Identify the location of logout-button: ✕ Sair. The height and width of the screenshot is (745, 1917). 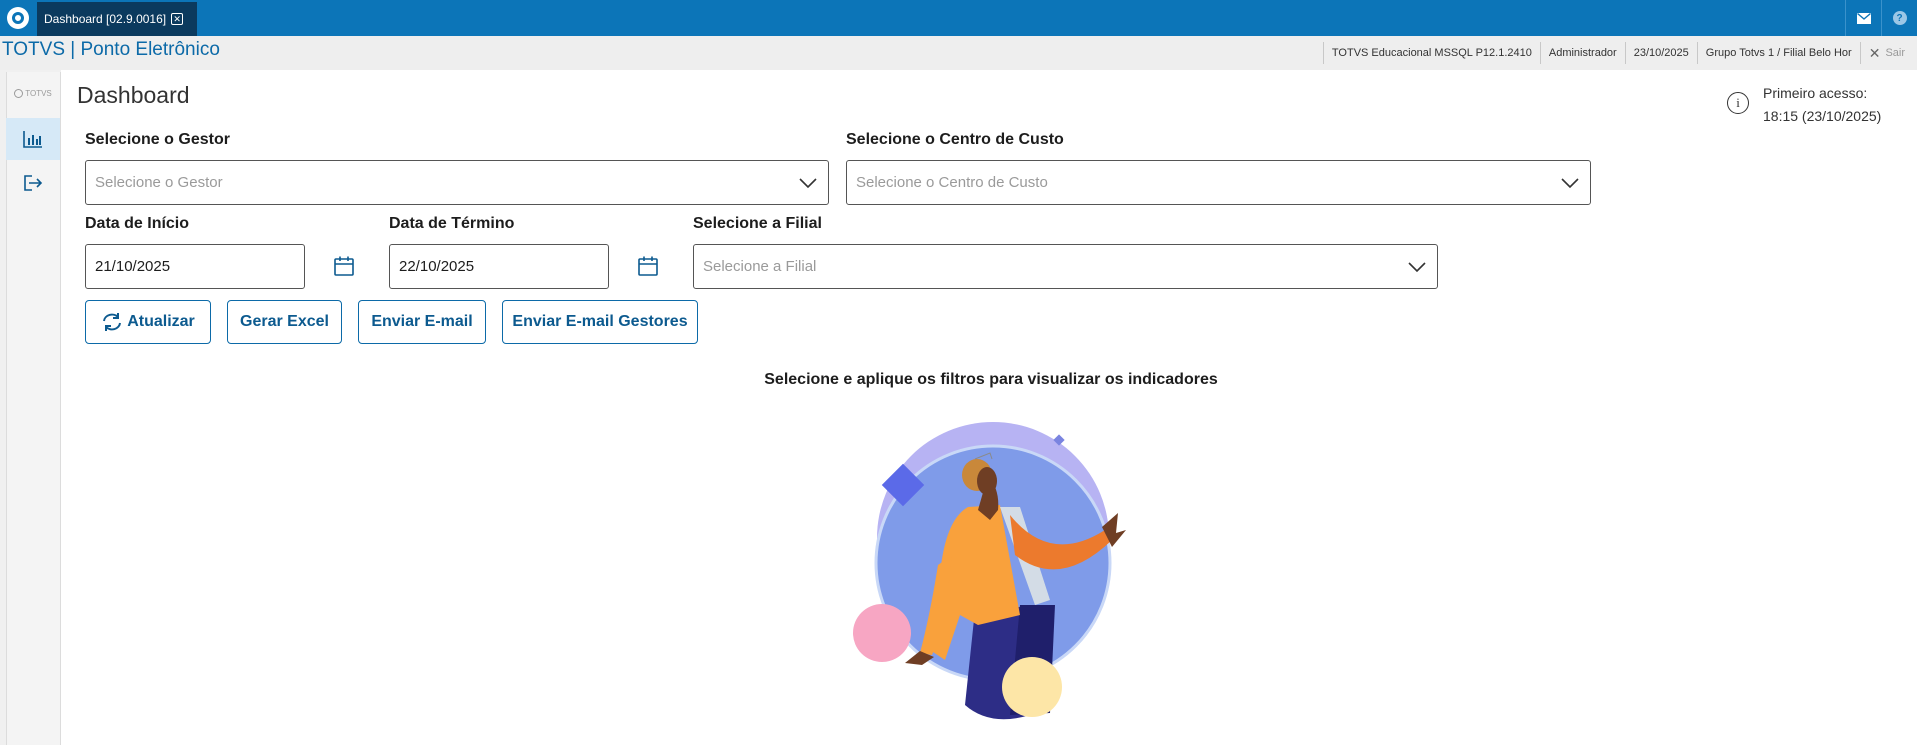
(1888, 53).